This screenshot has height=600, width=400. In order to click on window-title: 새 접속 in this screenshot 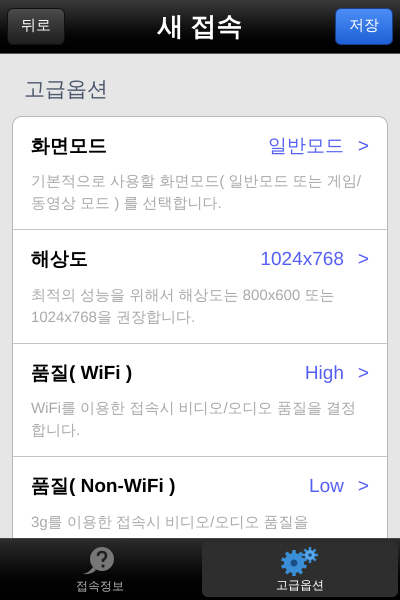, I will do `click(200, 26)`.